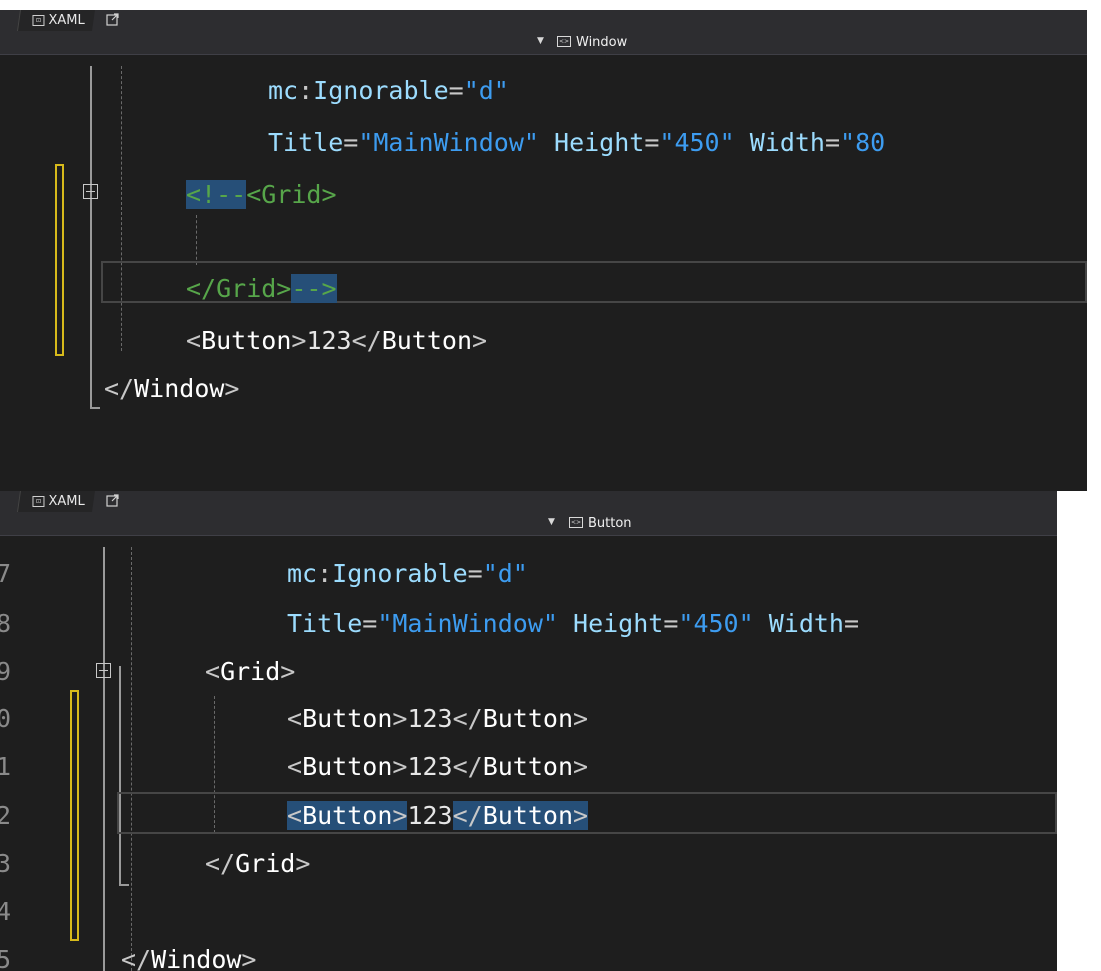  I want to click on line-number: 5, so click(6, 958).